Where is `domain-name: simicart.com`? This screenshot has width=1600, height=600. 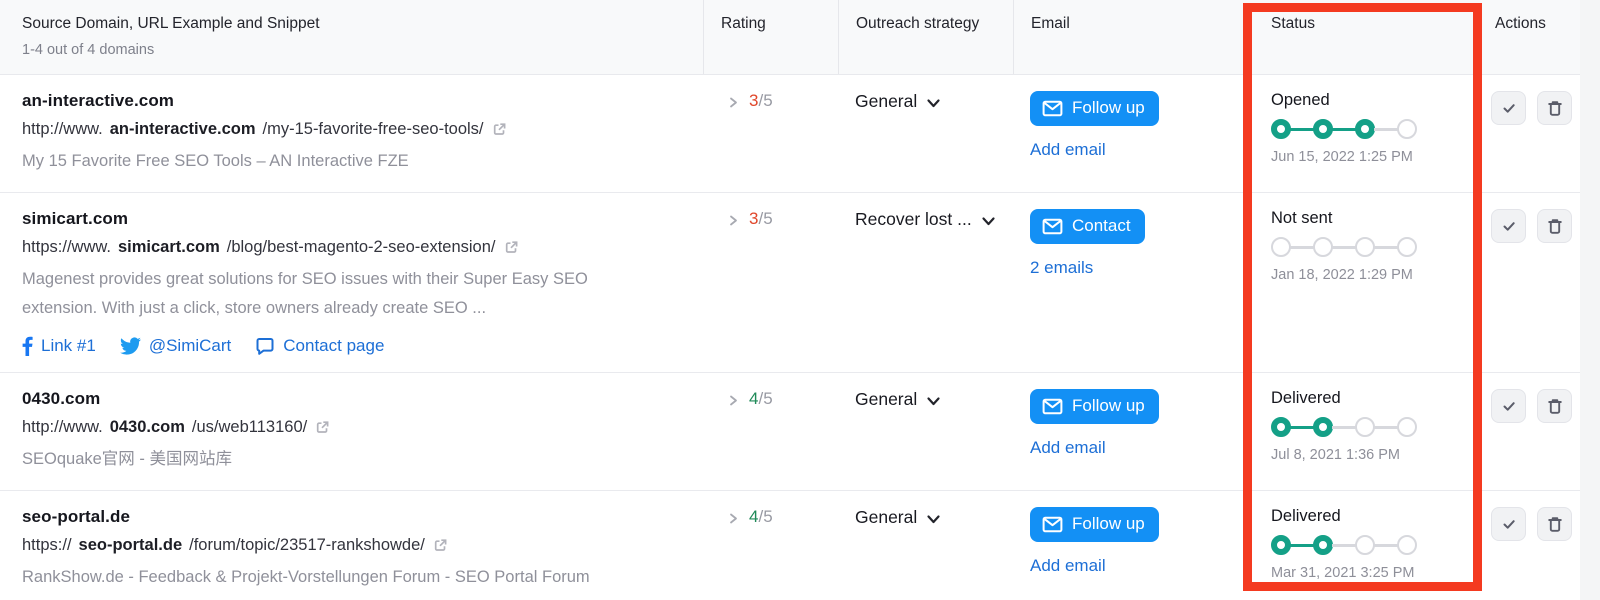 domain-name: simicart.com is located at coordinates (342, 219).